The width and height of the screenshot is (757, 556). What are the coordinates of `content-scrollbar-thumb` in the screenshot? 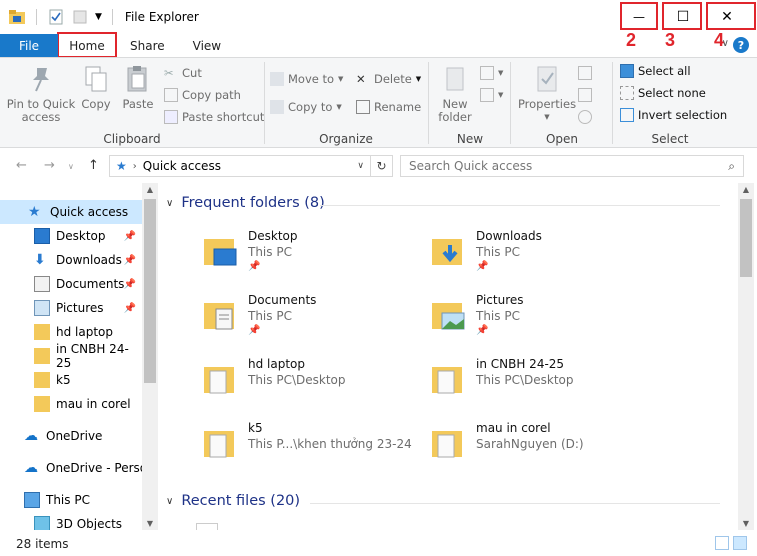 It's located at (746, 238).